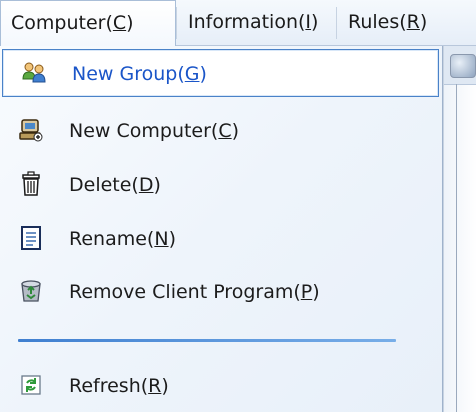 This screenshot has height=412, width=476. Describe the element at coordinates (221, 185) in the screenshot. I see `menu-item-delete: Delete(D)` at that location.